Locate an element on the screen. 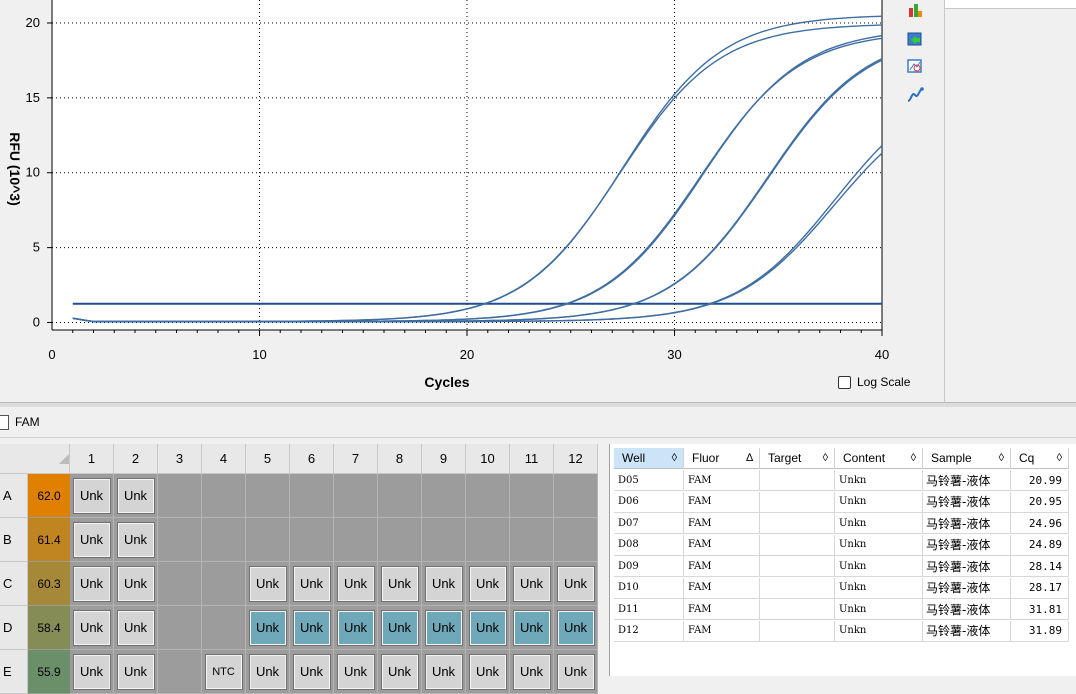 This screenshot has width=1076, height=694. column-header-cq: Cq ◊ is located at coordinates (1040, 458).